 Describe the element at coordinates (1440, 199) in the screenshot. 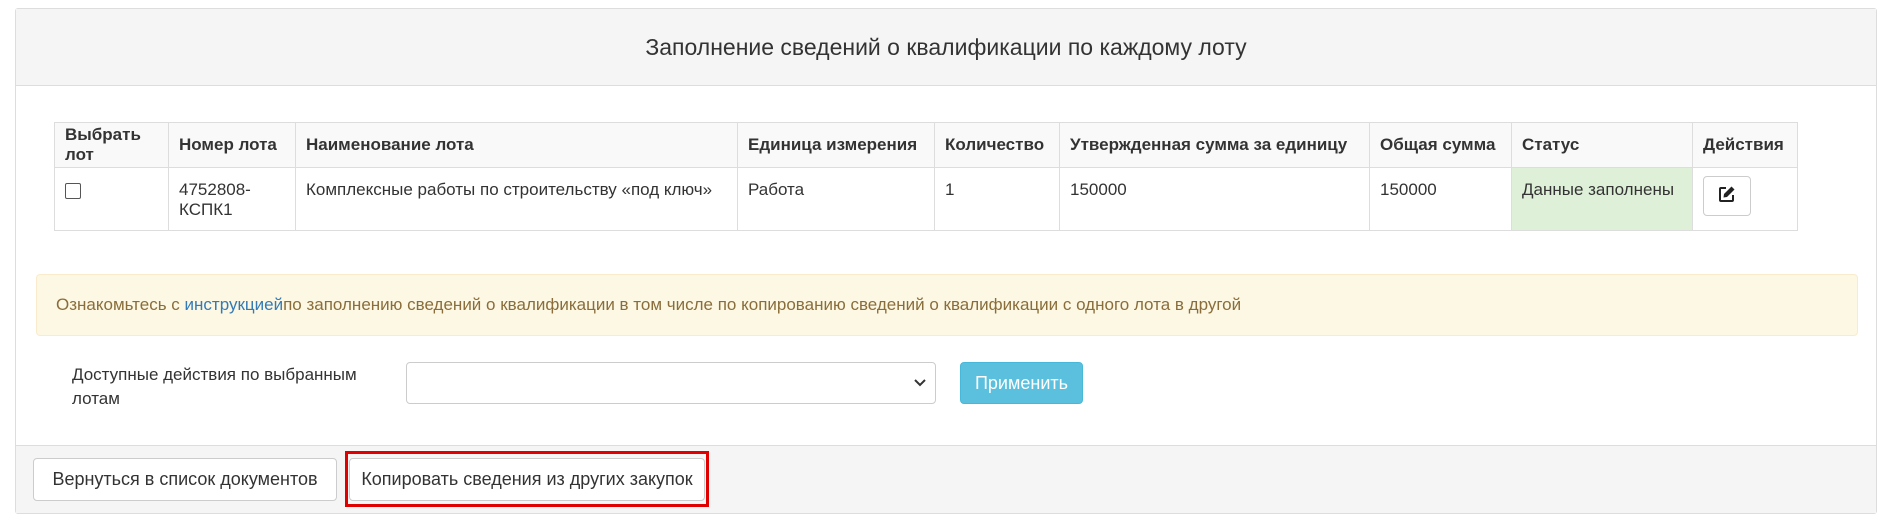

I see `total-cell: 150000` at that location.